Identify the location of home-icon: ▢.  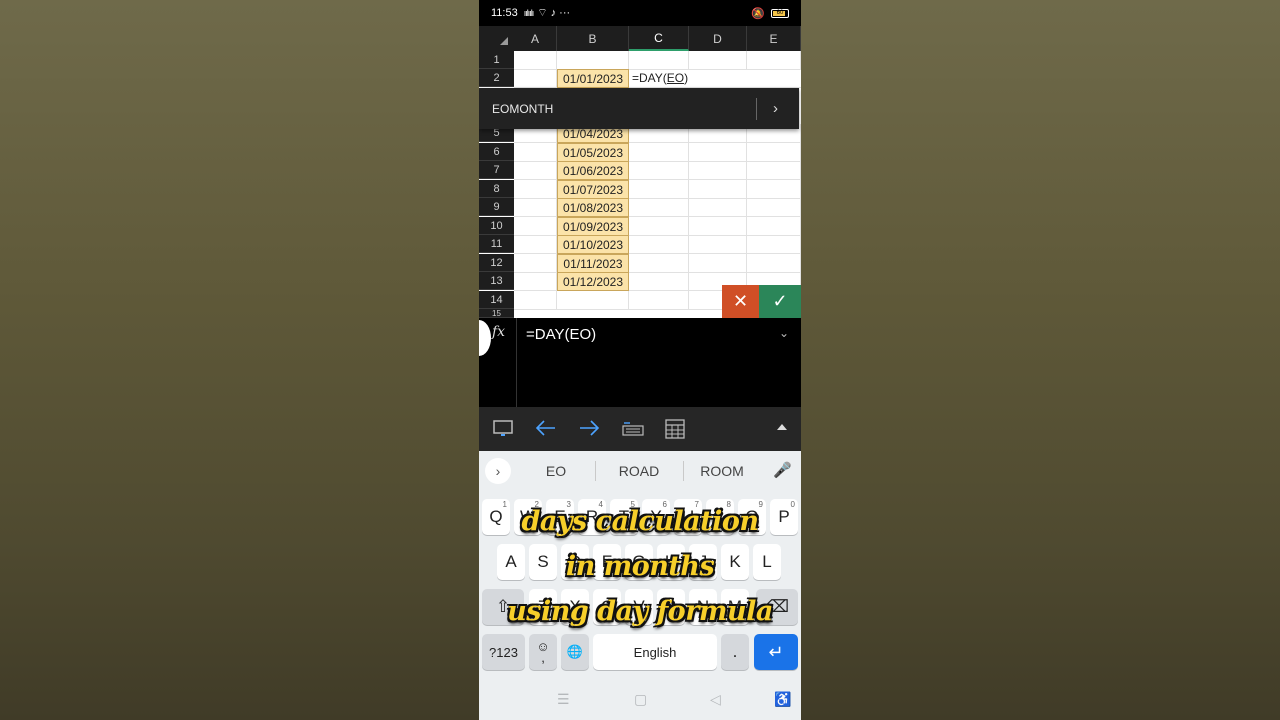
(640, 699).